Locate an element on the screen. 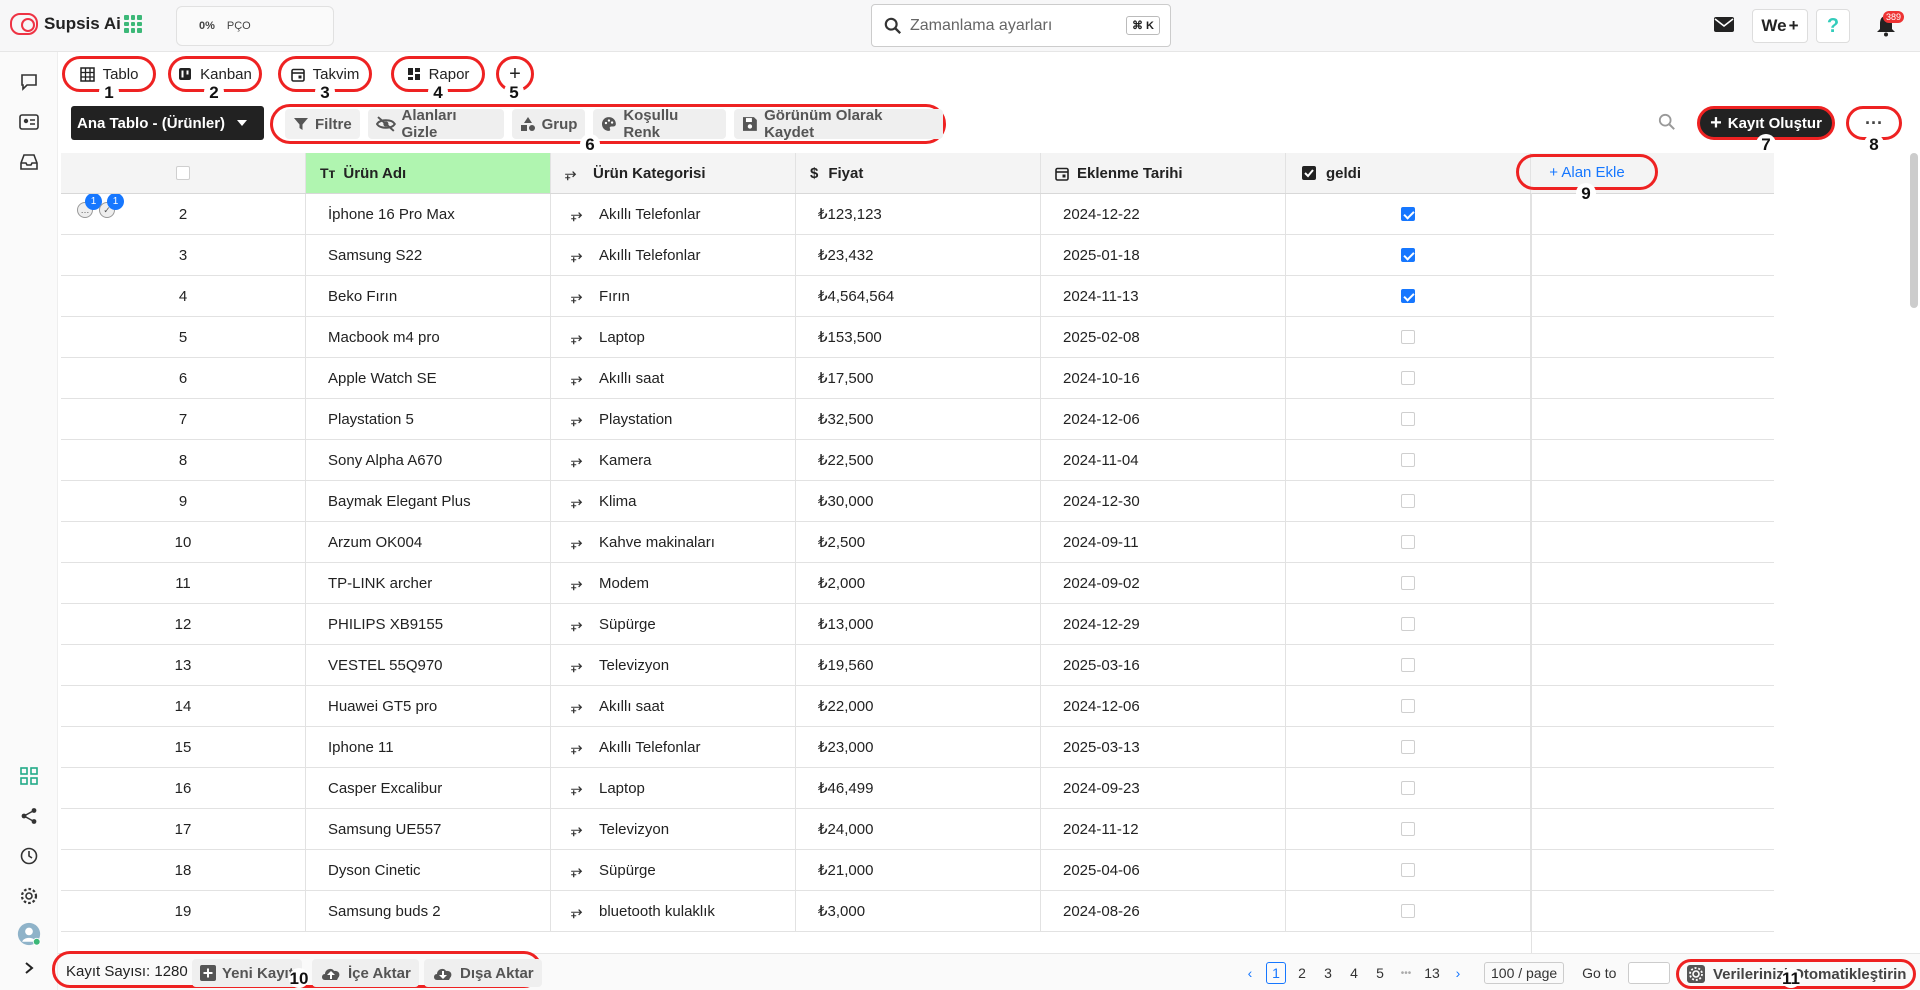  product-name-cell: Dyson Cinetic is located at coordinates (428, 870).